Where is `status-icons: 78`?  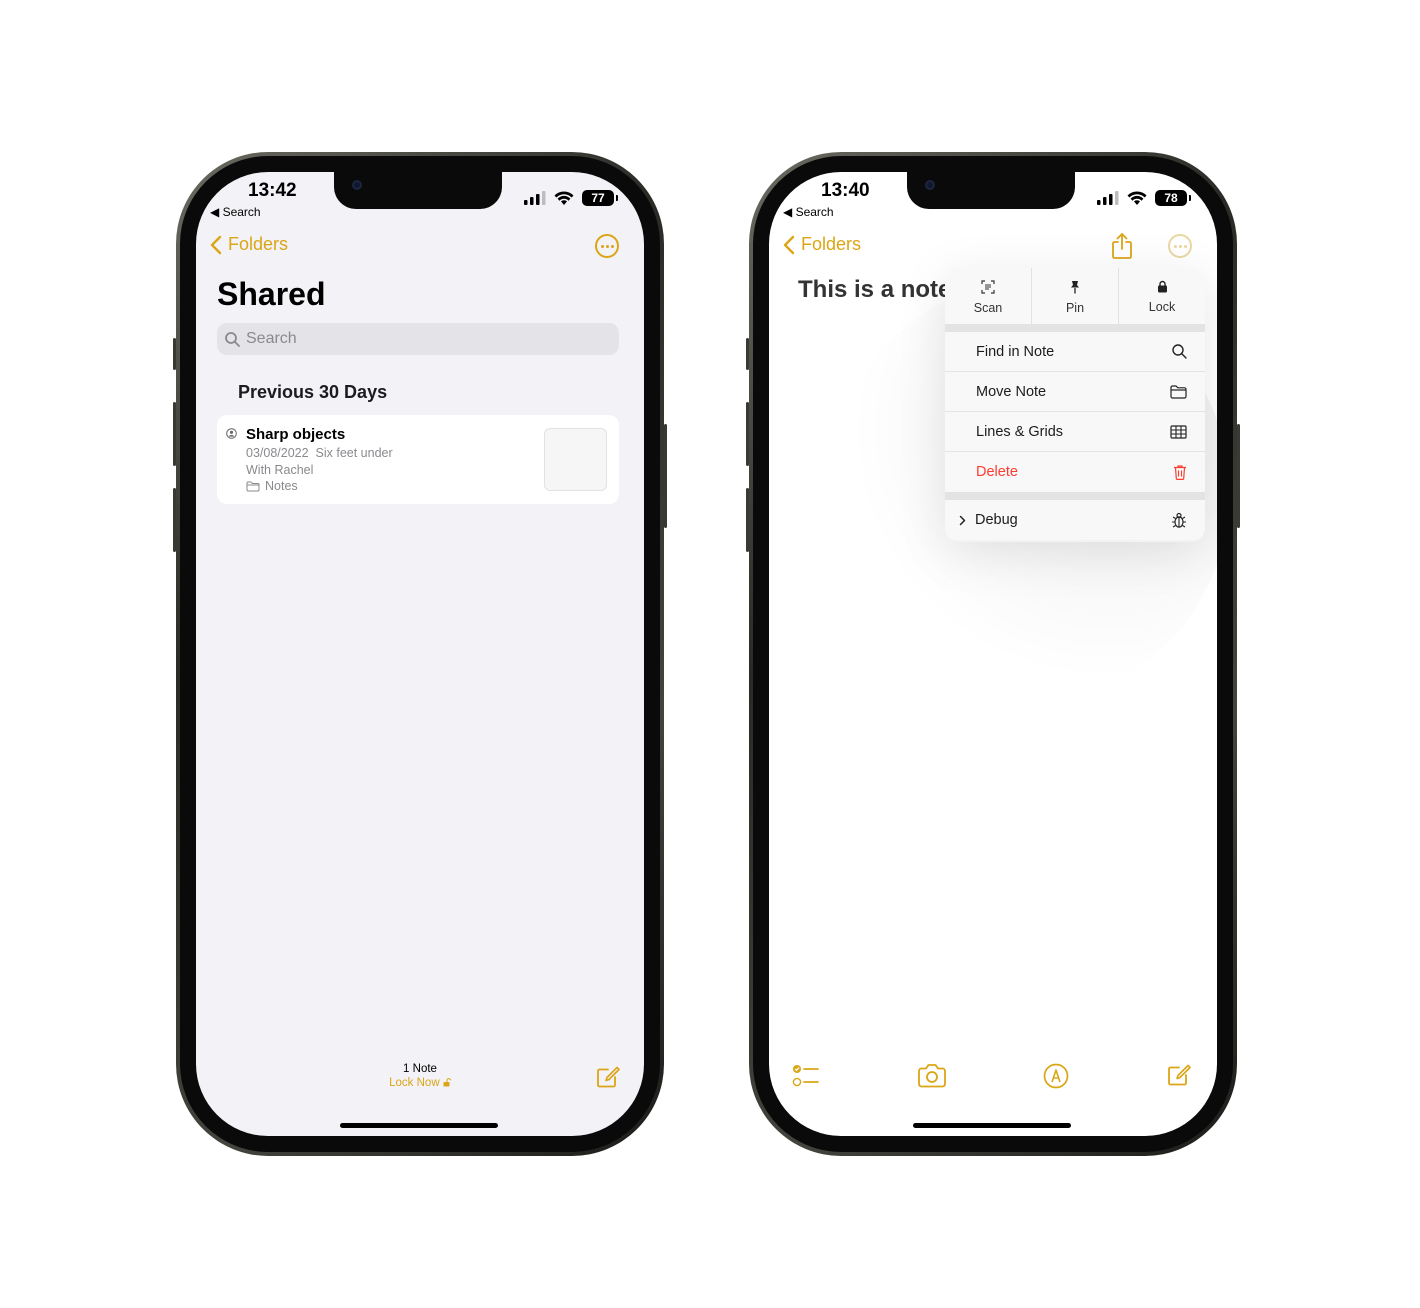 status-icons: 78 is located at coordinates (1144, 198).